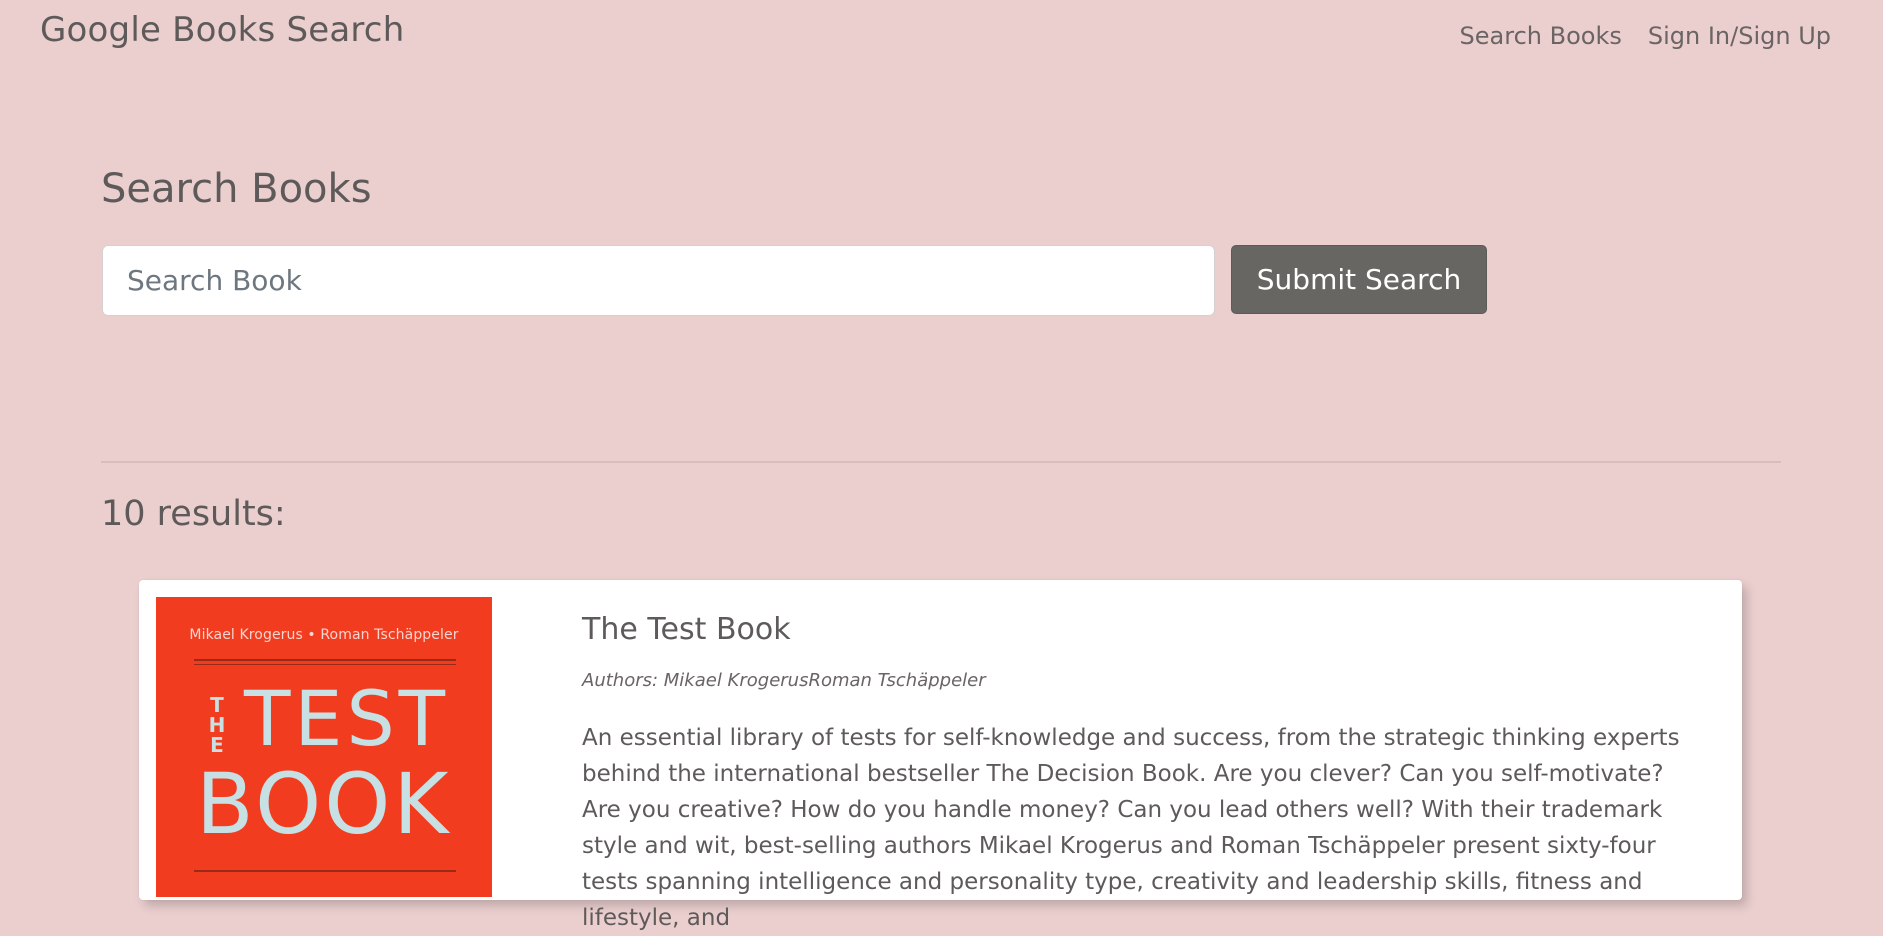 The image size is (1883, 936). Describe the element at coordinates (686, 629) in the screenshot. I see `book-title: The Test Book` at that location.